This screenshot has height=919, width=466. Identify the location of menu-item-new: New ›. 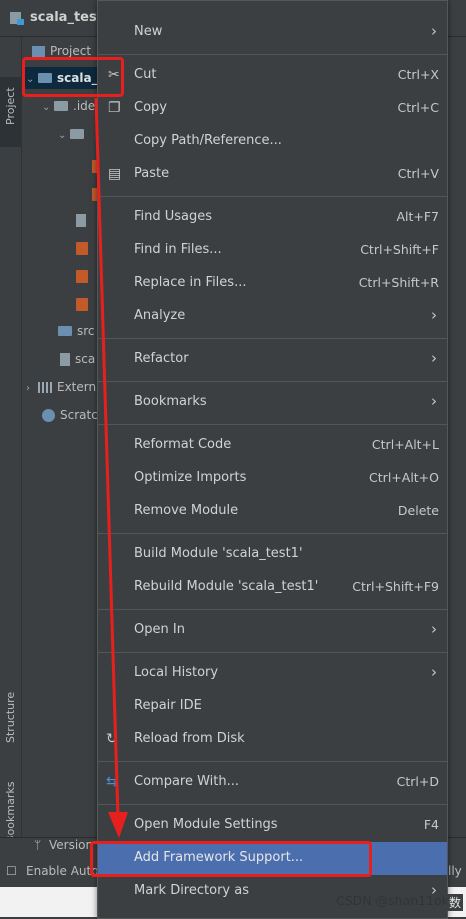
(272, 32).